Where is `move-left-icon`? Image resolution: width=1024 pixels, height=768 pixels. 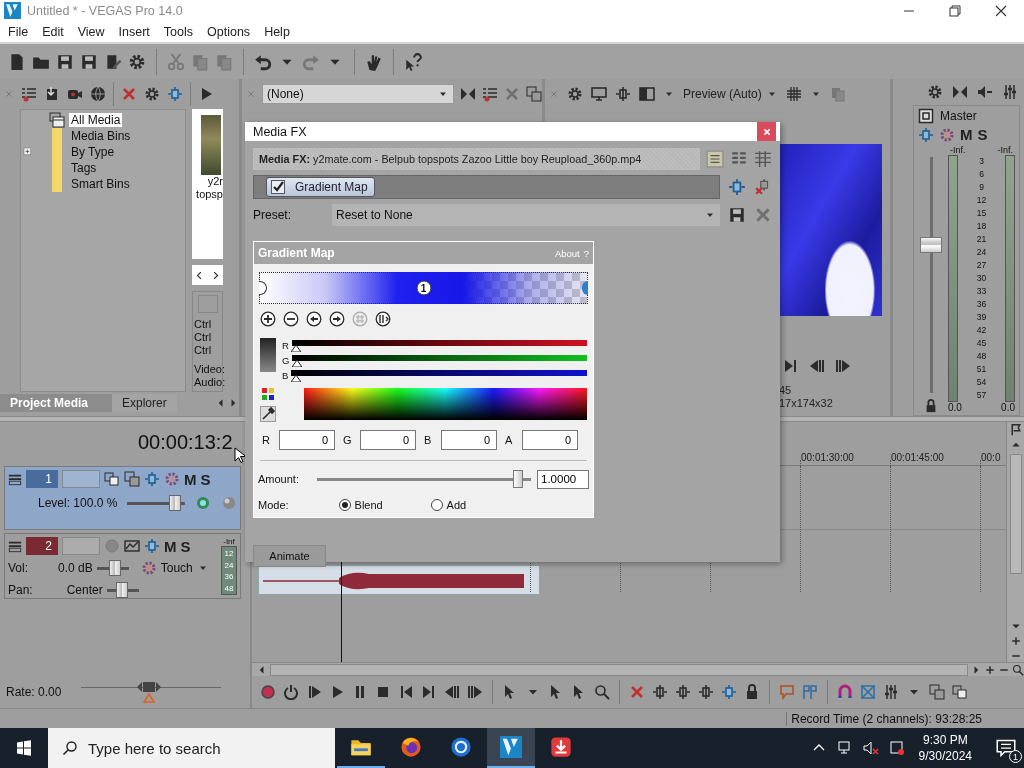 move-left-icon is located at coordinates (314, 319).